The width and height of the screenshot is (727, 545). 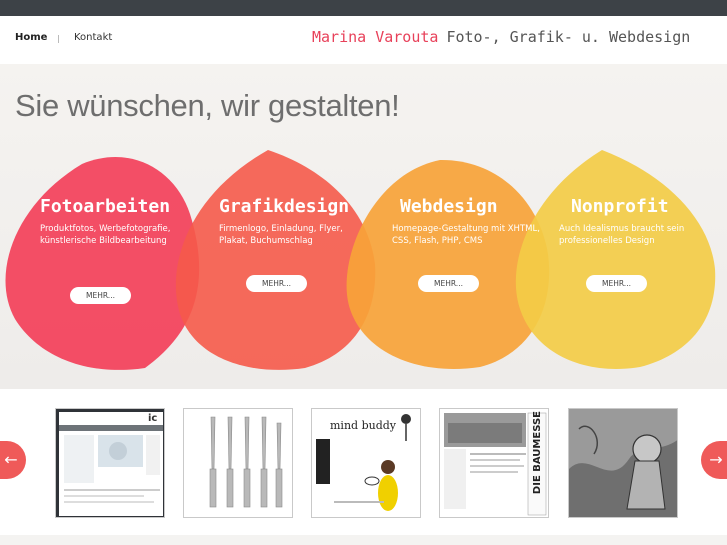 What do you see at coordinates (153, 418) in the screenshot?
I see `thumb-label-ic: ic` at bounding box center [153, 418].